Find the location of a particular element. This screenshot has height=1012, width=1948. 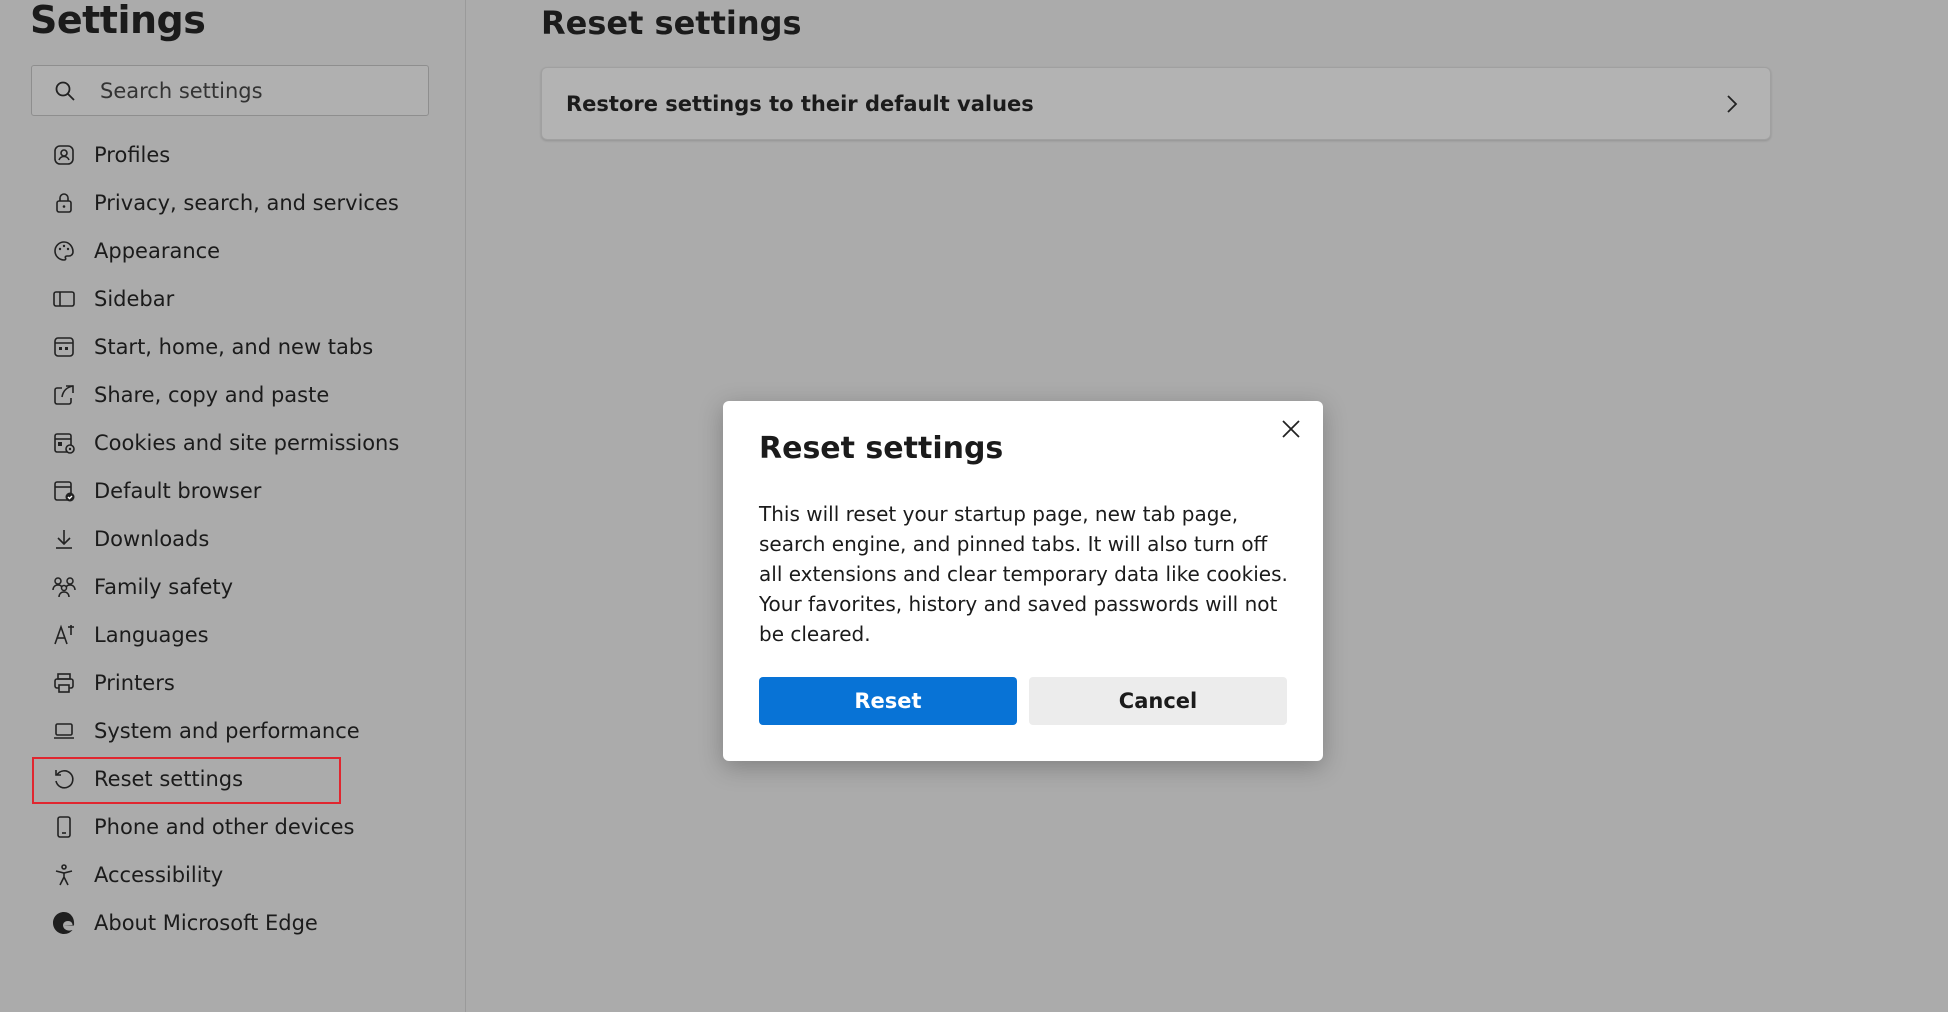

sidebar-item-label: Cookies and site permissions is located at coordinates (247, 443).